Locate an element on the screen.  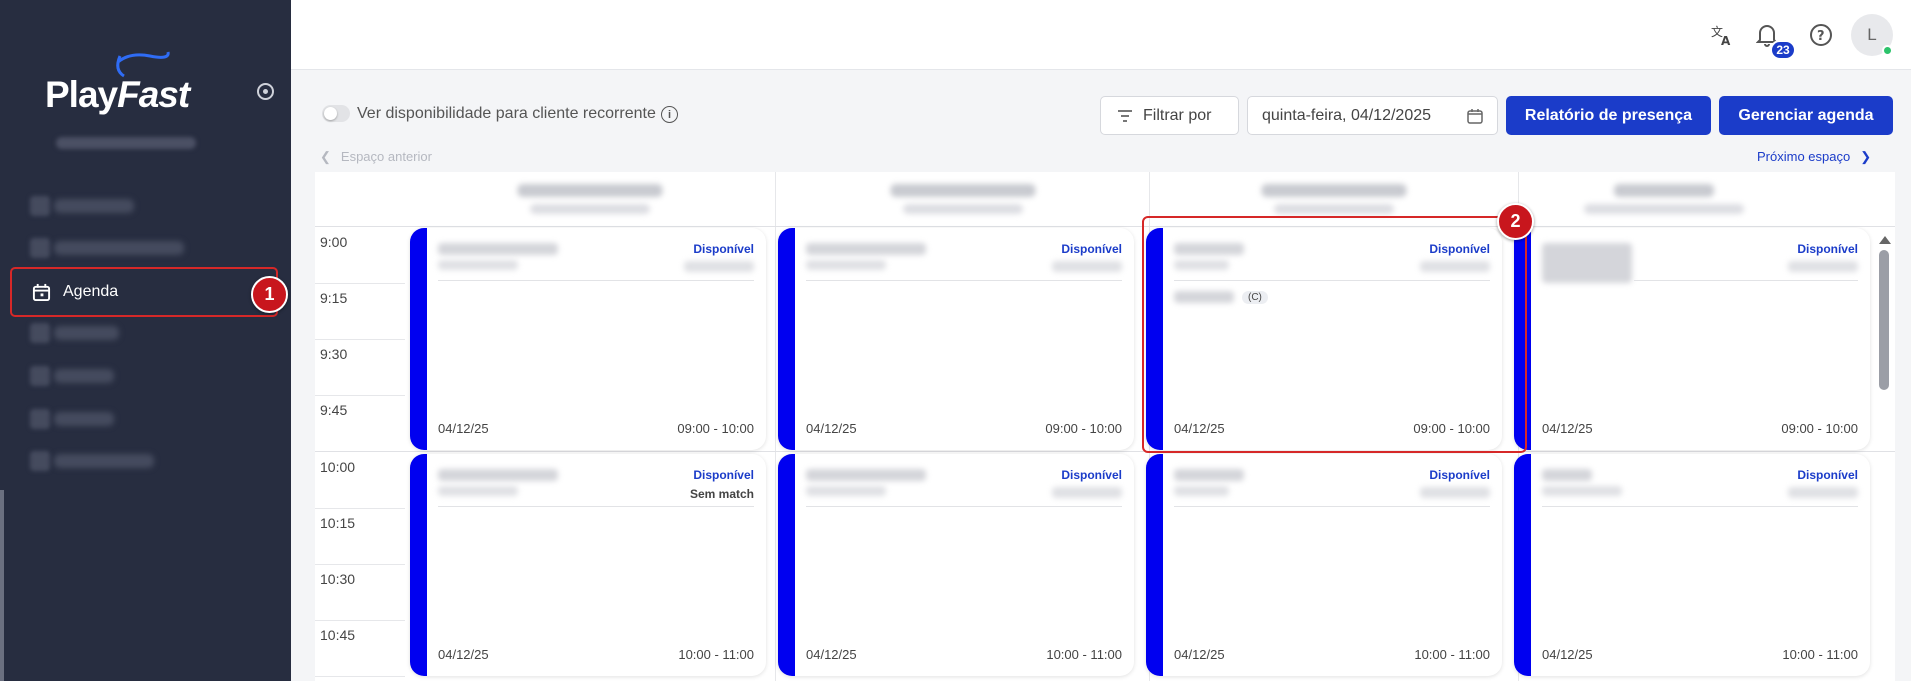
sidebar-subtitle is located at coordinates (126, 143).